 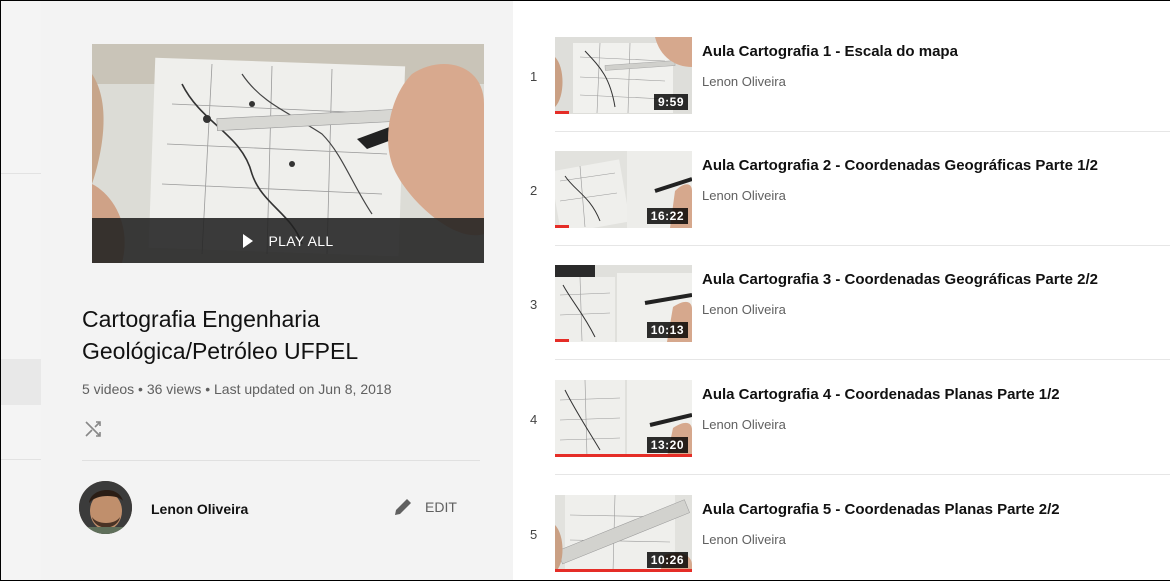 What do you see at coordinates (534, 304) in the screenshot?
I see `video-index: 3` at bounding box center [534, 304].